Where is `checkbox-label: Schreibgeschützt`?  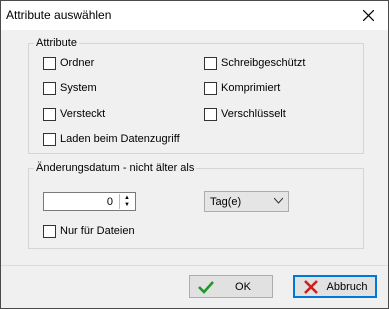 checkbox-label: Schreibgeschützt is located at coordinates (263, 63).